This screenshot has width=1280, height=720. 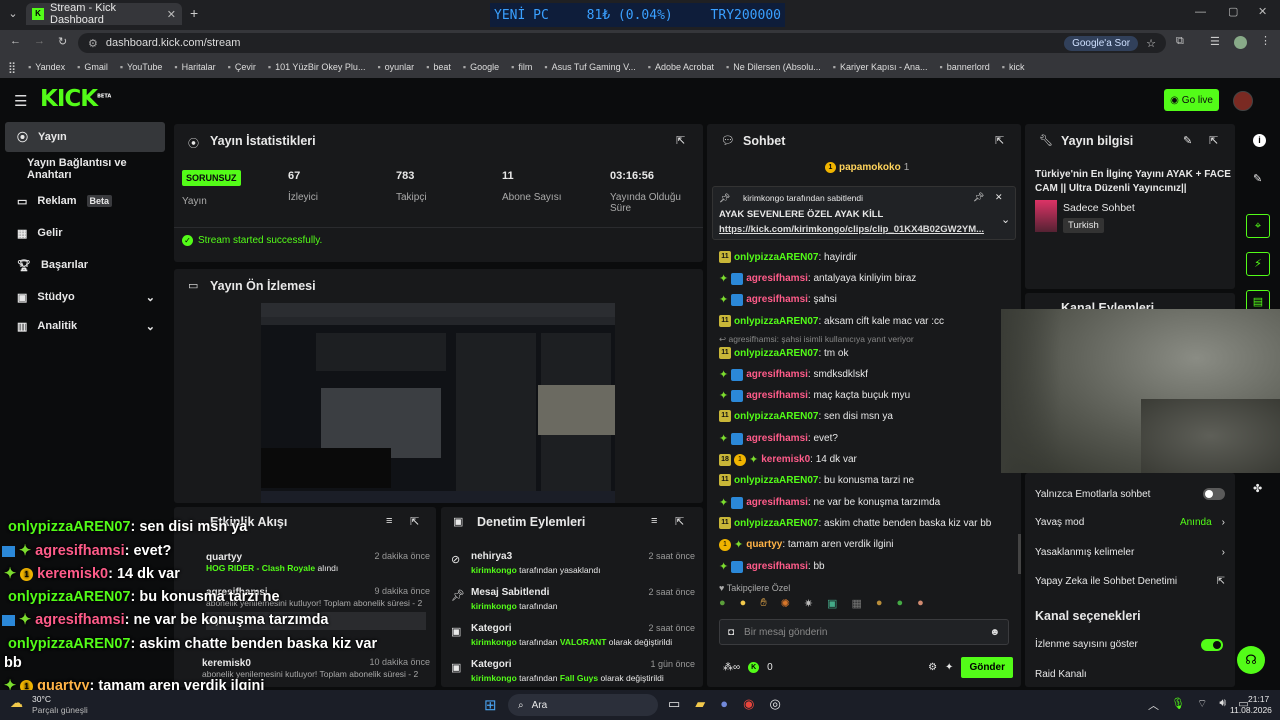 What do you see at coordinates (46, 67) in the screenshot?
I see `bookmark-item: ▪ Yandex` at bounding box center [46, 67].